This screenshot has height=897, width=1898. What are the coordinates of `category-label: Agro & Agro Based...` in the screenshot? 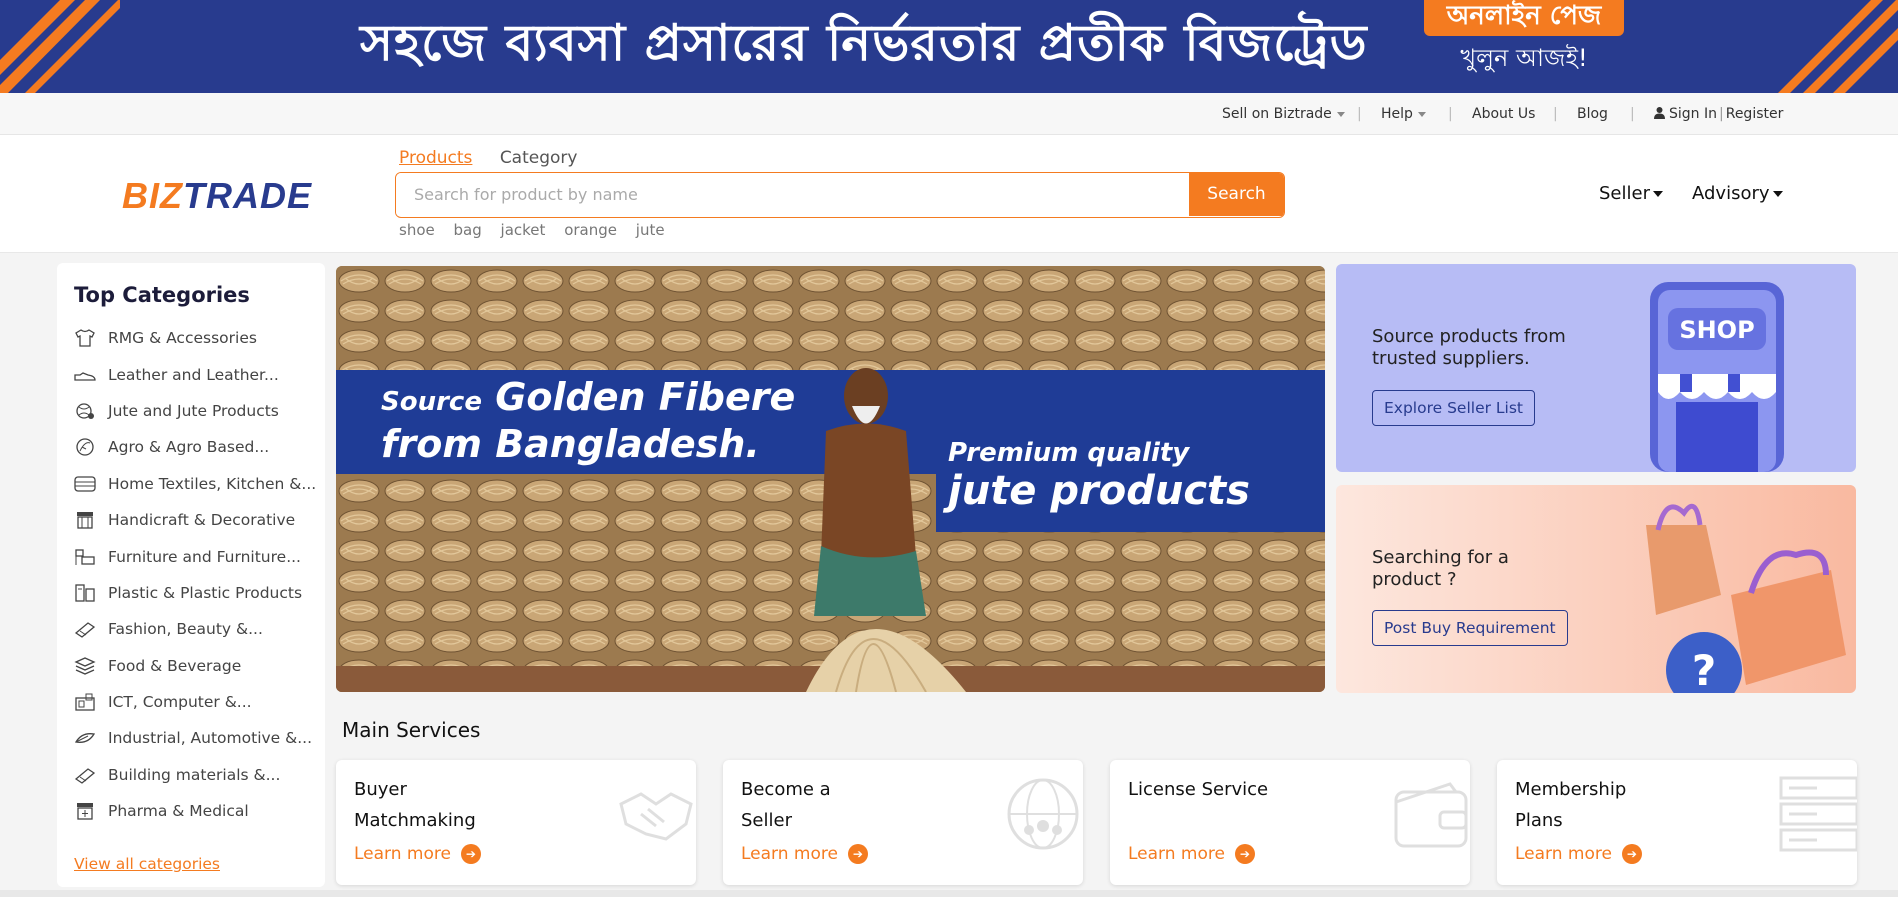 It's located at (189, 447).